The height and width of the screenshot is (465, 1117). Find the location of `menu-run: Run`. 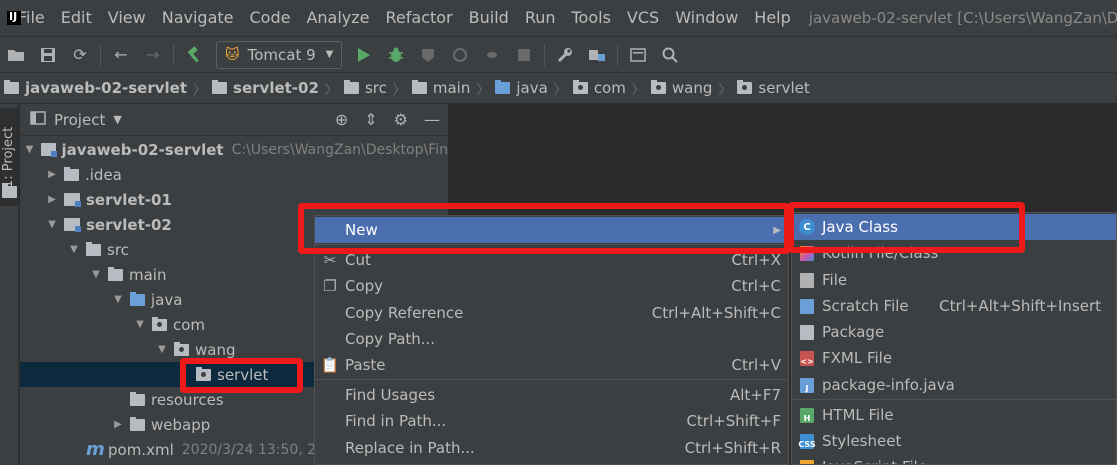

menu-run: Run is located at coordinates (540, 18).